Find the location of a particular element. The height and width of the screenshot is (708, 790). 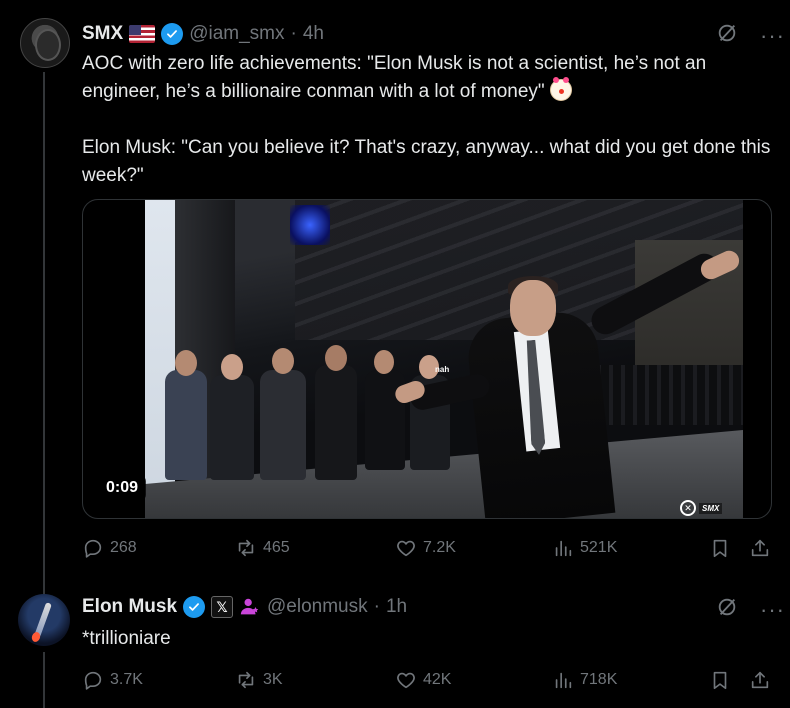

view-count: 521K is located at coordinates (599, 547).